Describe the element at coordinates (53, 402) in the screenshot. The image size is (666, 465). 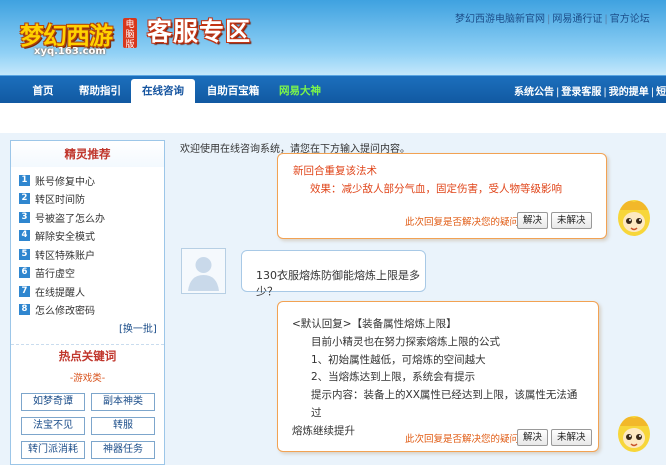
I see `keyword-button: 如梦奇谭` at that location.